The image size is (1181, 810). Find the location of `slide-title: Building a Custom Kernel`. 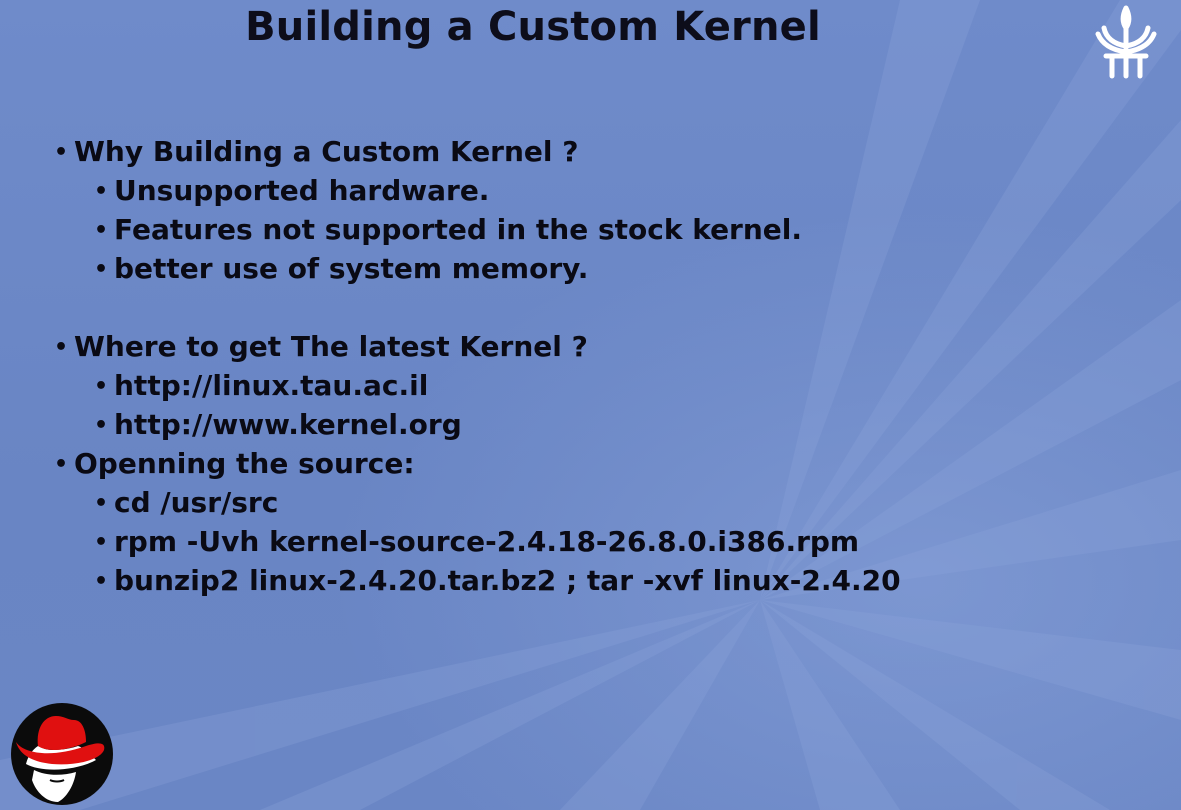

slide-title: Building a Custom Kernel is located at coordinates (533, 27).